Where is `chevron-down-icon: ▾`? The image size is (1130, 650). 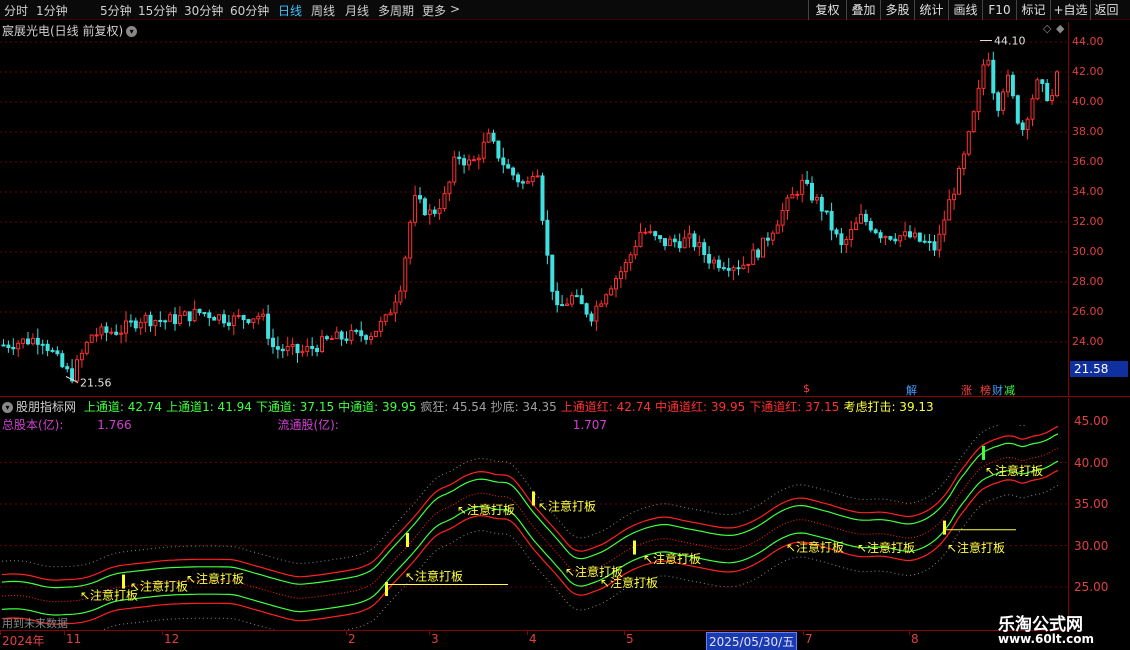
chevron-down-icon: ▾ is located at coordinates (7, 407).